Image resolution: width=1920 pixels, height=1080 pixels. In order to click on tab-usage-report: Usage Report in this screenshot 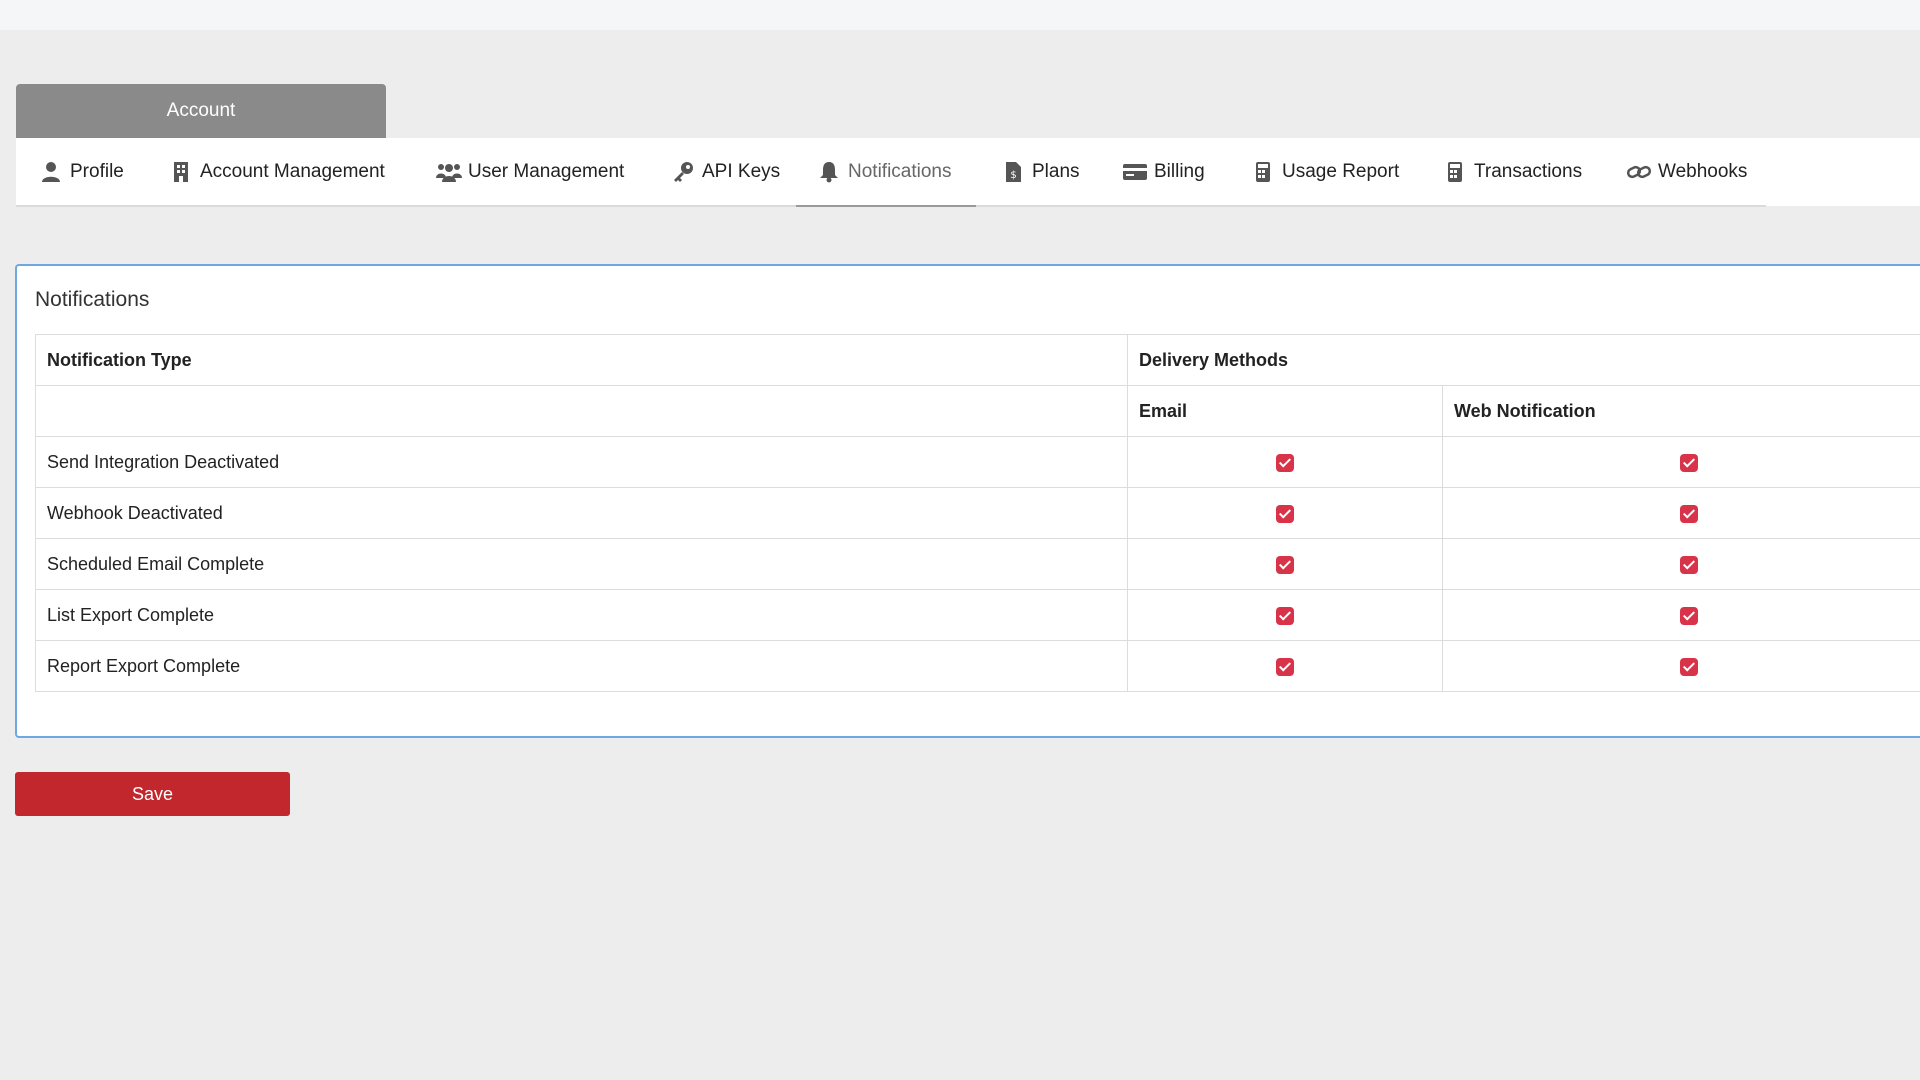, I will do `click(1324, 172)`.